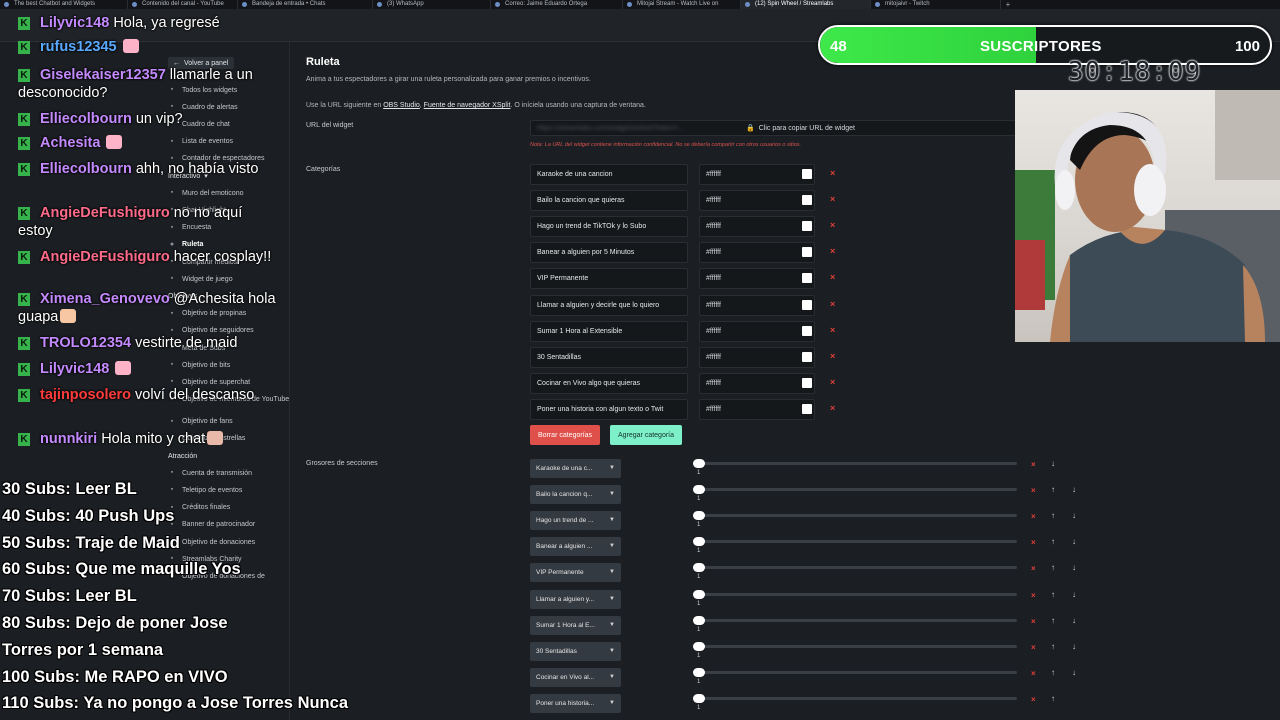  Describe the element at coordinates (575, 468) in the screenshot. I see `section-select: Karaoke de una c... ▼` at that location.